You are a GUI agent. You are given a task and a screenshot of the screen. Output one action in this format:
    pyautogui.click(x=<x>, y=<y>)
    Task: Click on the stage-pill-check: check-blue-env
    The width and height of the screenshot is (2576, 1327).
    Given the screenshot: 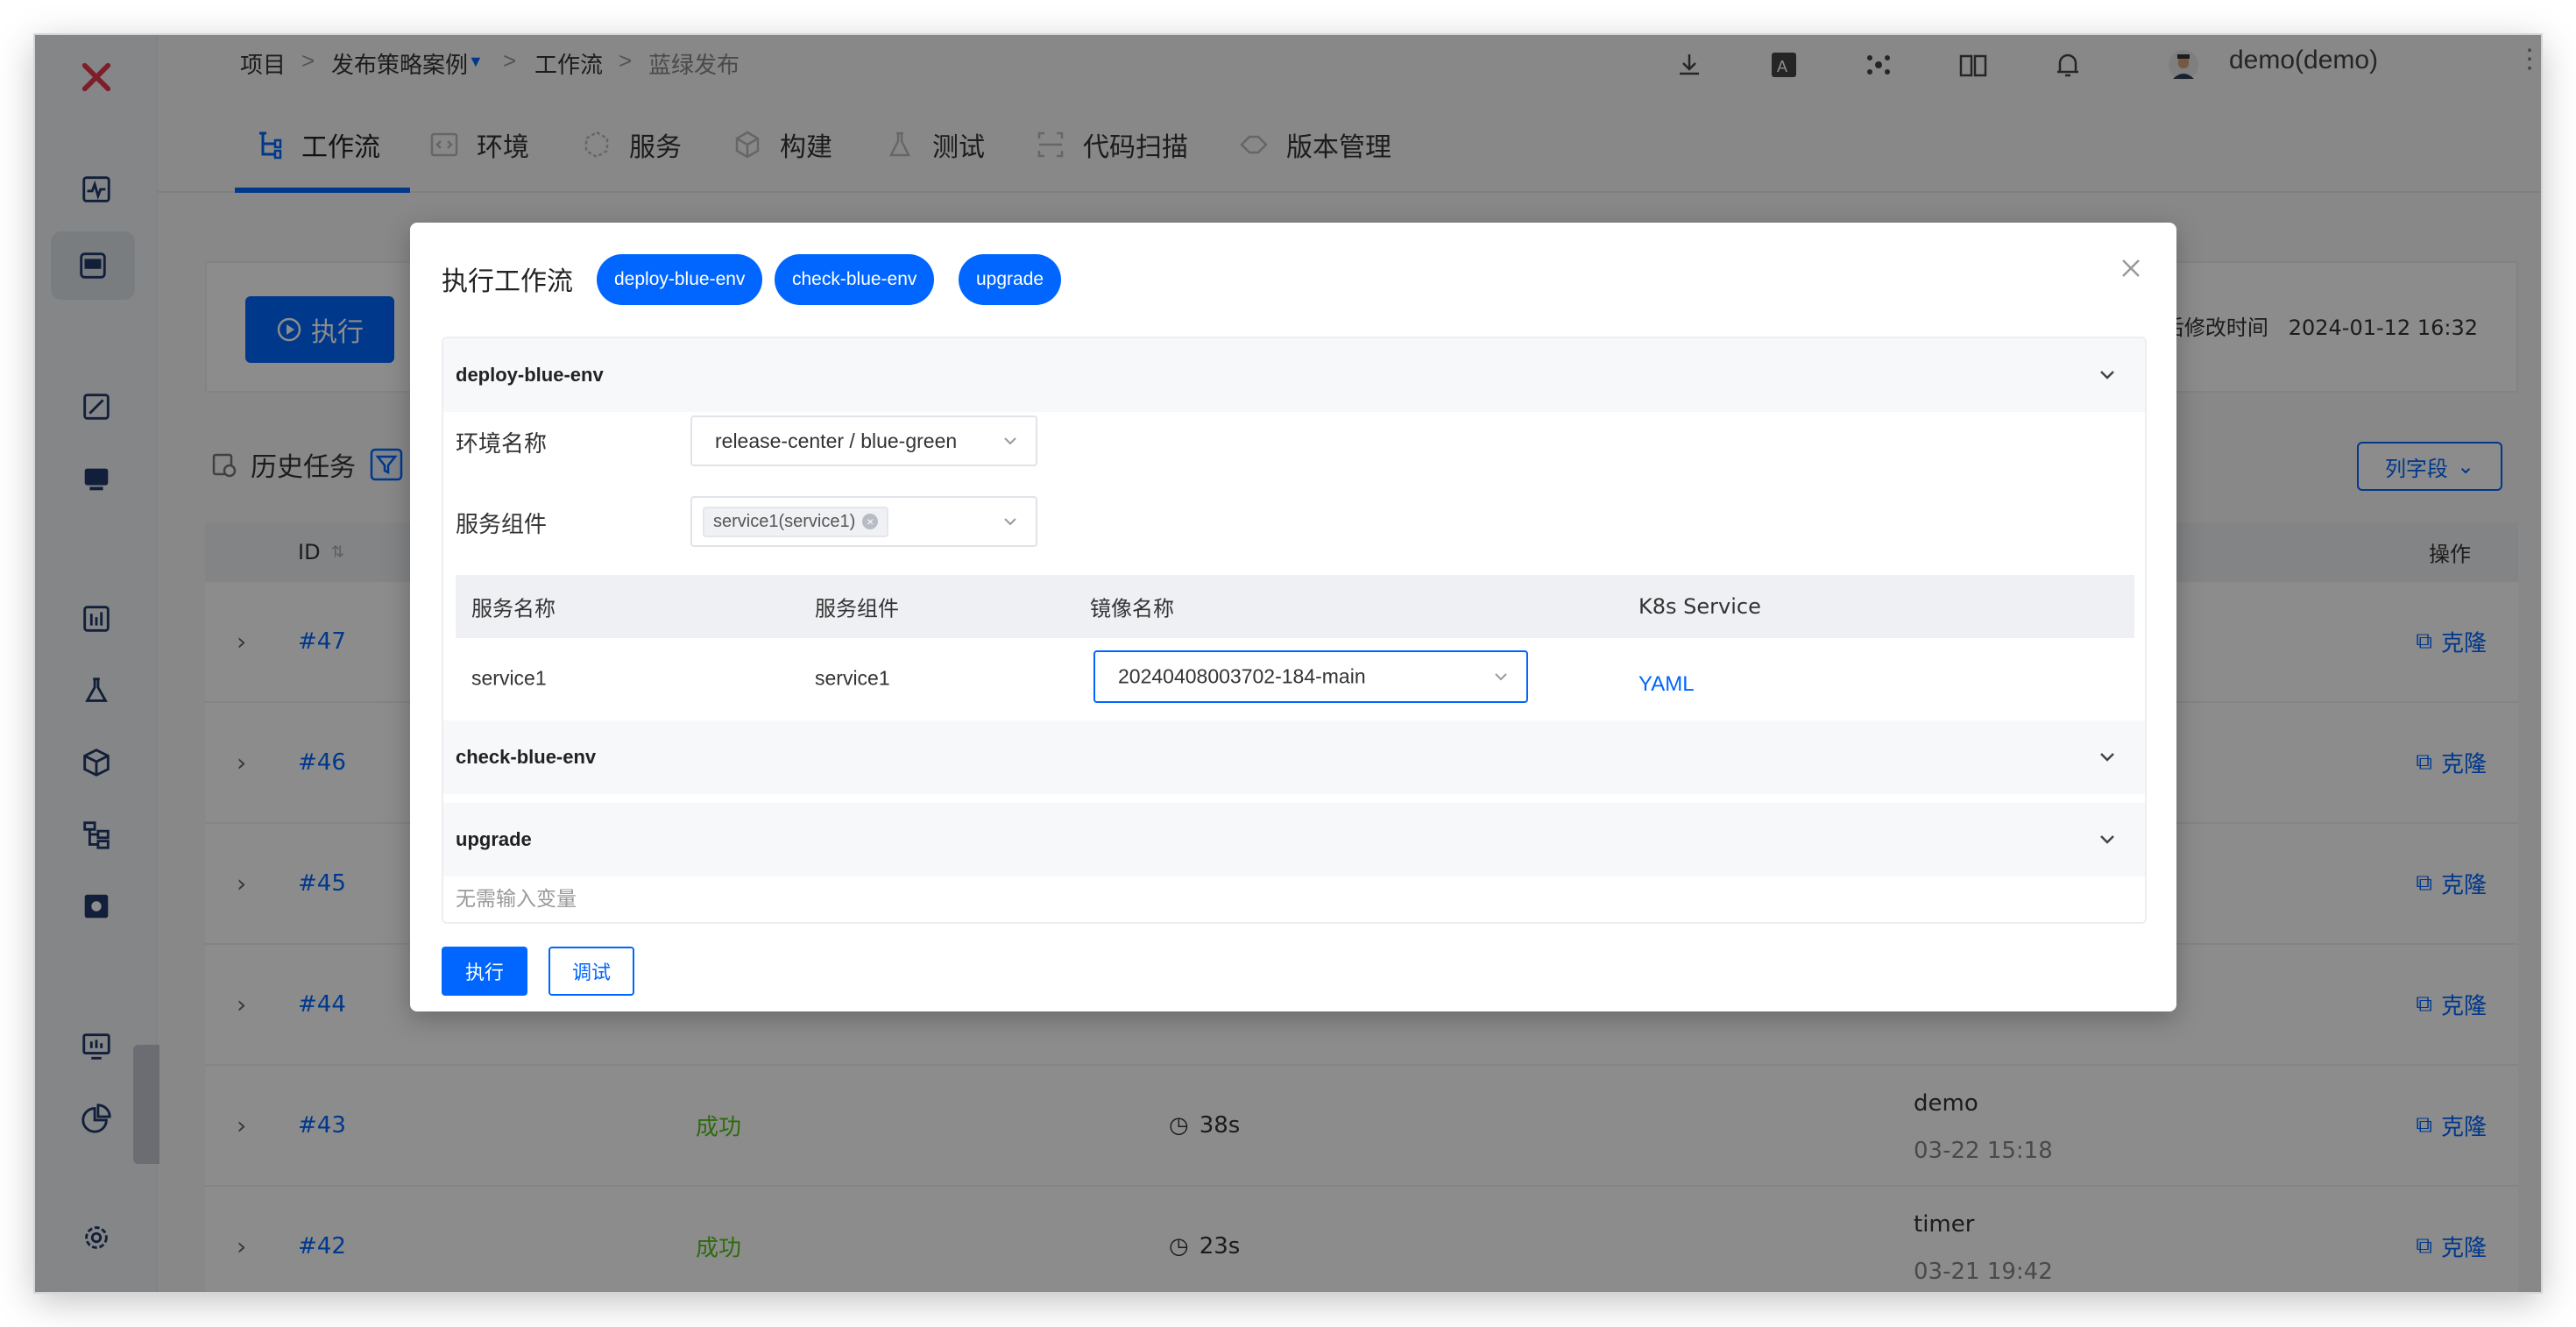 What is the action you would take?
    pyautogui.click(x=855, y=279)
    